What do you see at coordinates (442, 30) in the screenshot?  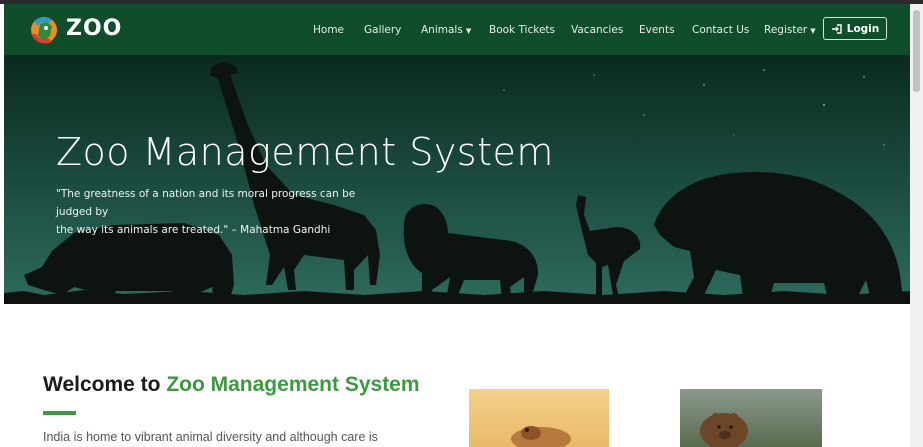 I see `nav-animals-label: Animals` at bounding box center [442, 30].